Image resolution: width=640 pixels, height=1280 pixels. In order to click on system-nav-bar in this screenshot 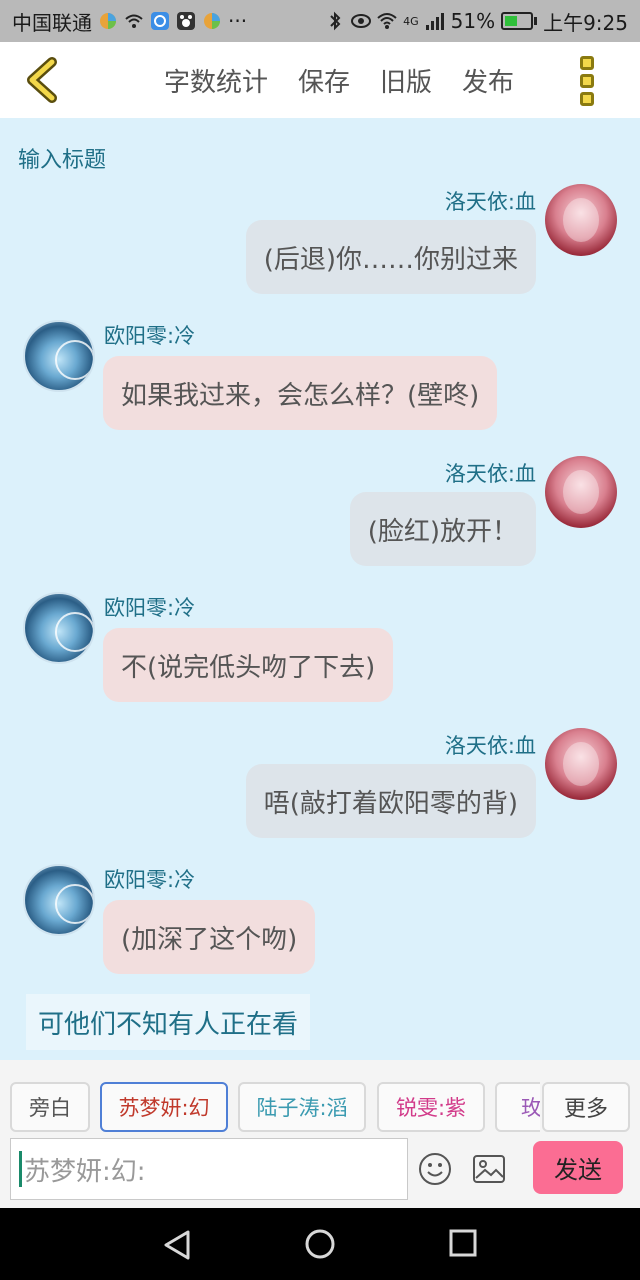, I will do `click(320, 1244)`.